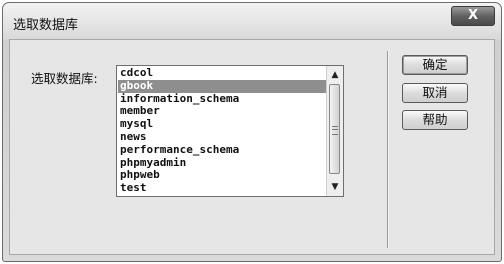  I want to click on close-icon: X, so click(473, 15).